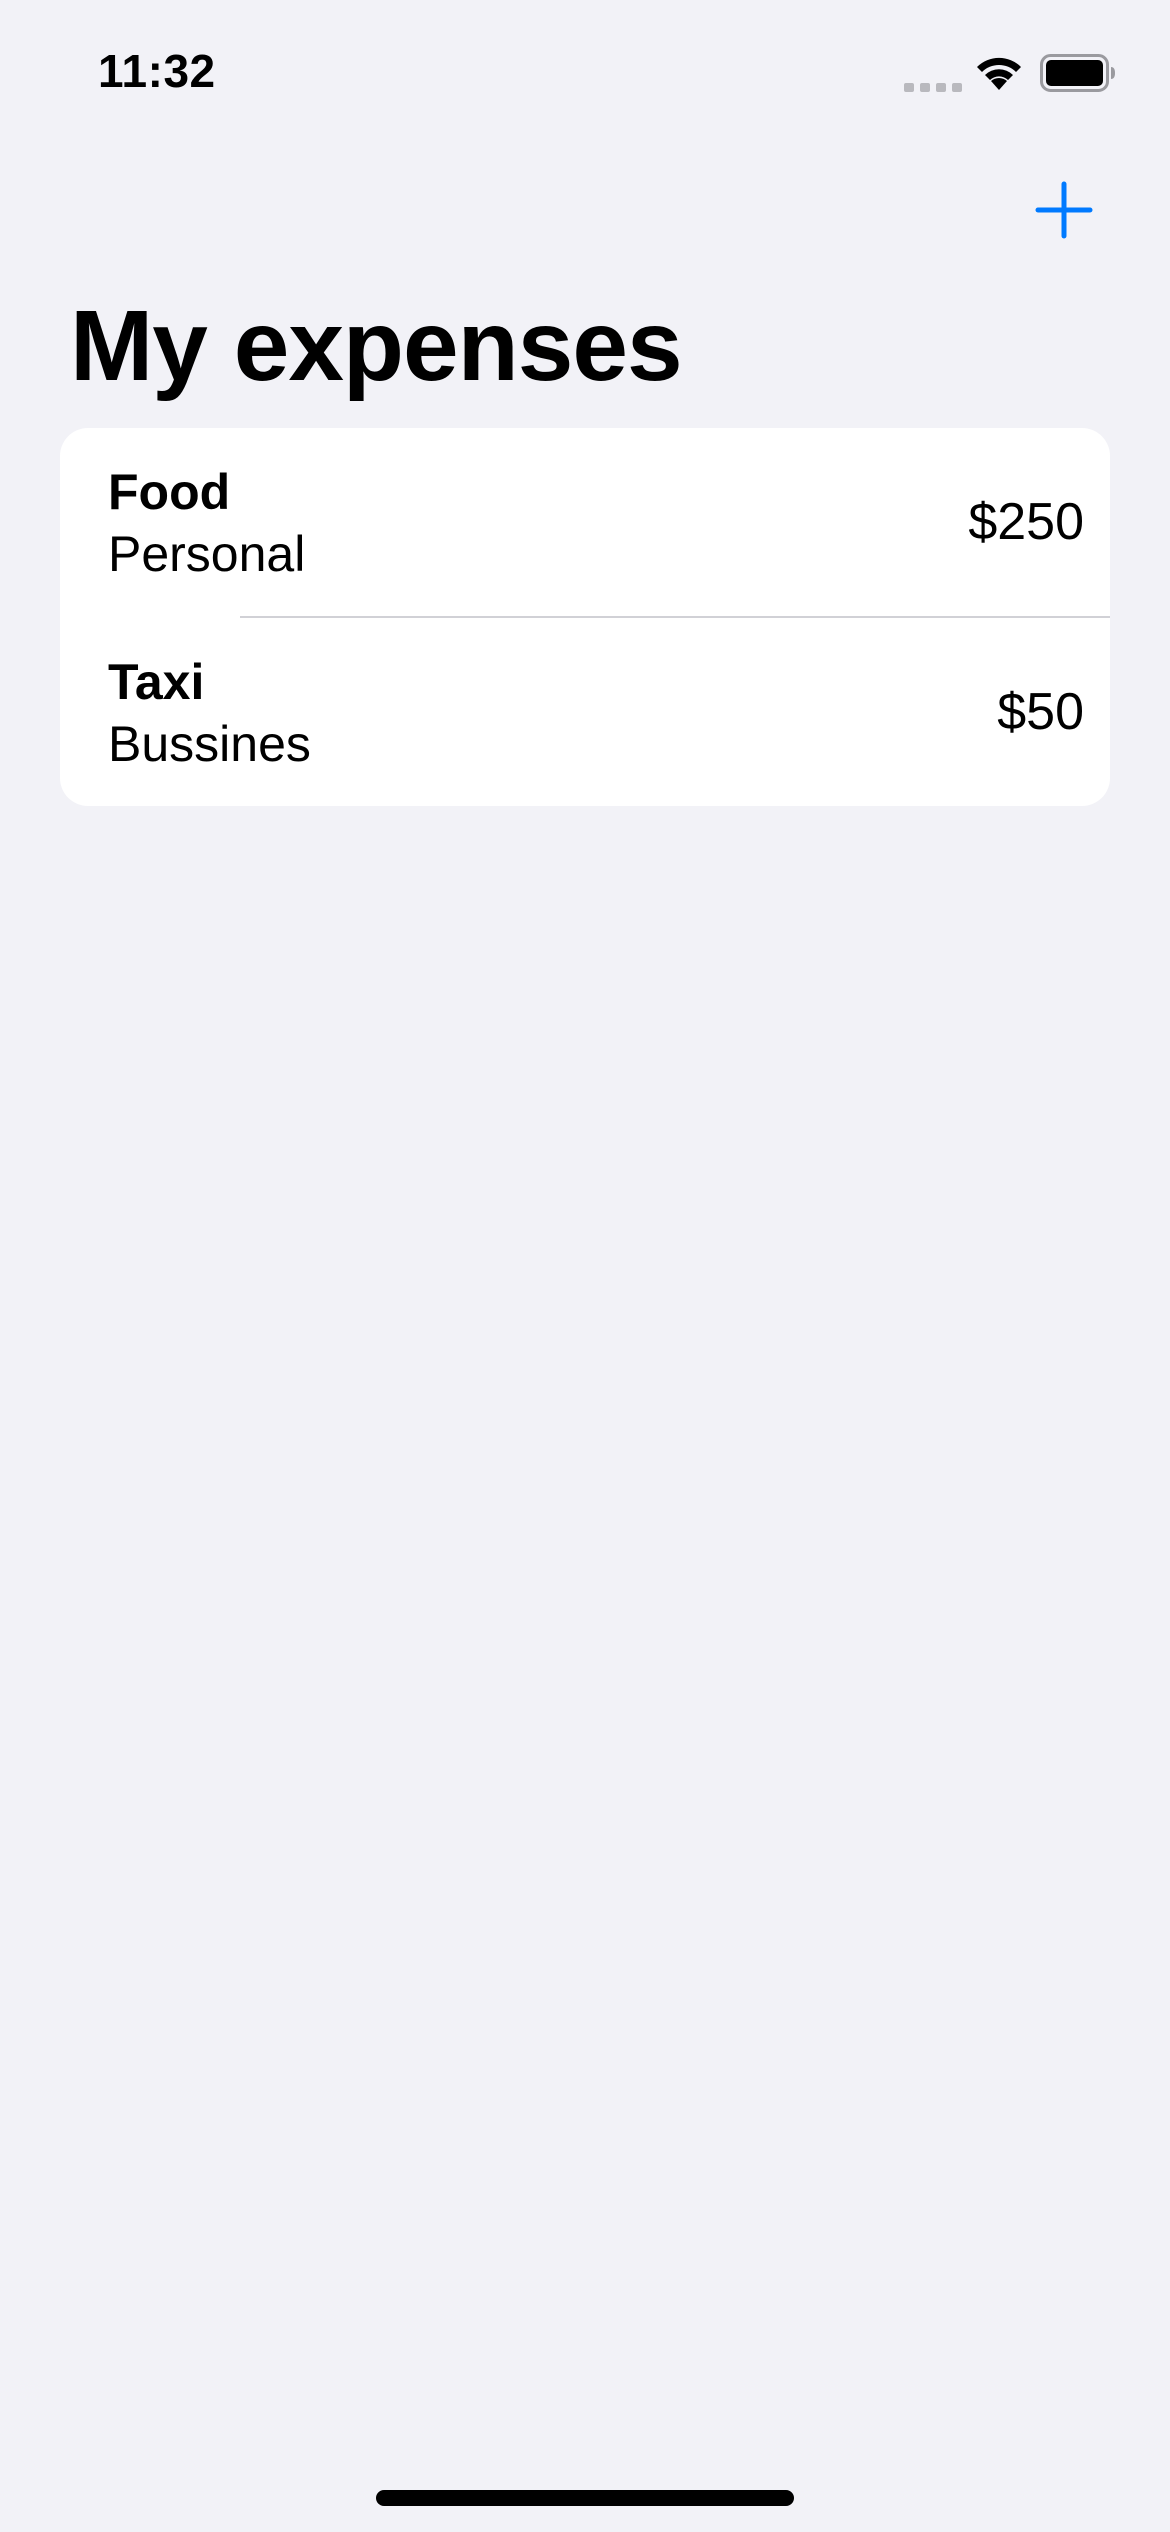  I want to click on add-expense-button, so click(1064, 210).